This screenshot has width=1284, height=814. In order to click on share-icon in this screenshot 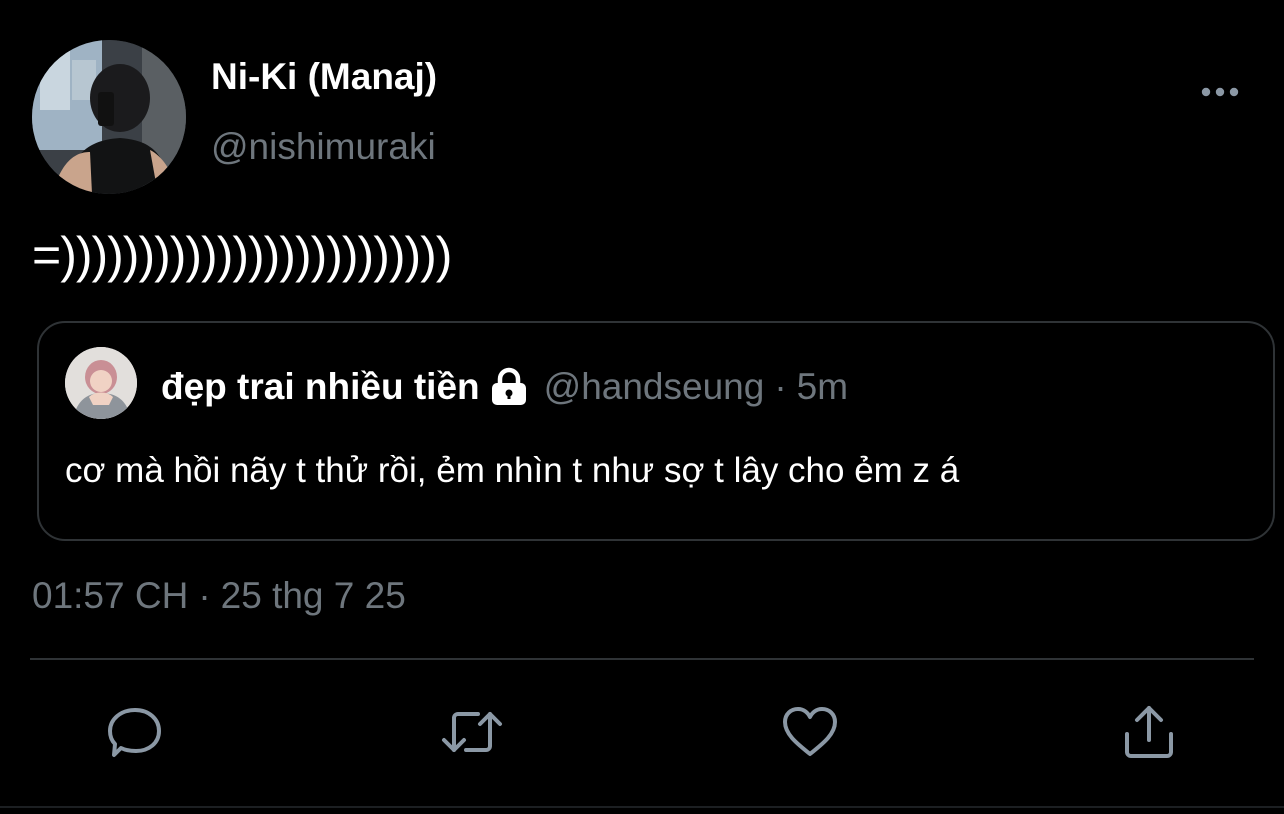, I will do `click(1149, 732)`.